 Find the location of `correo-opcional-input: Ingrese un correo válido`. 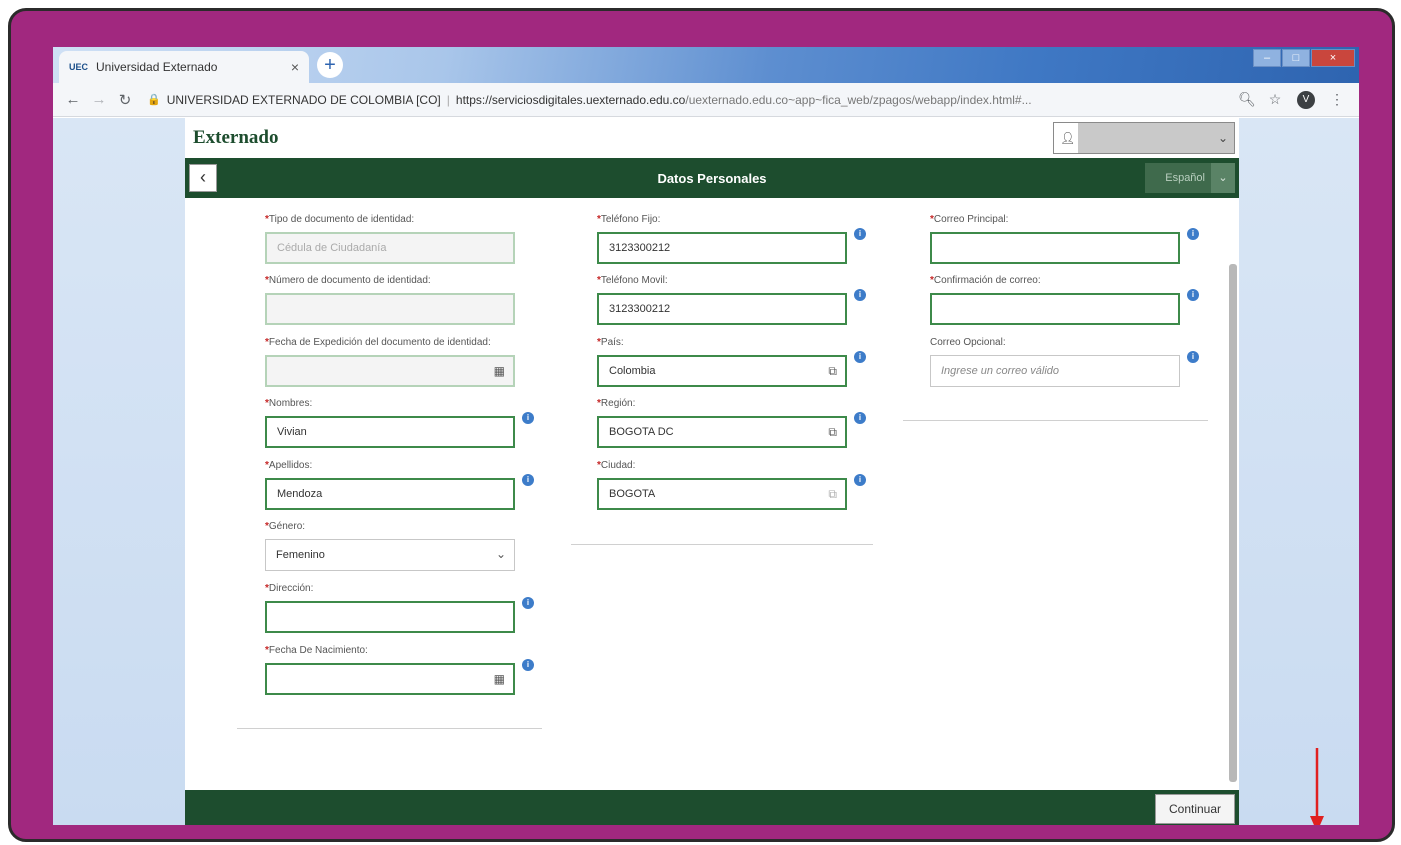

correo-opcional-input: Ingrese un correo válido is located at coordinates (1055, 371).